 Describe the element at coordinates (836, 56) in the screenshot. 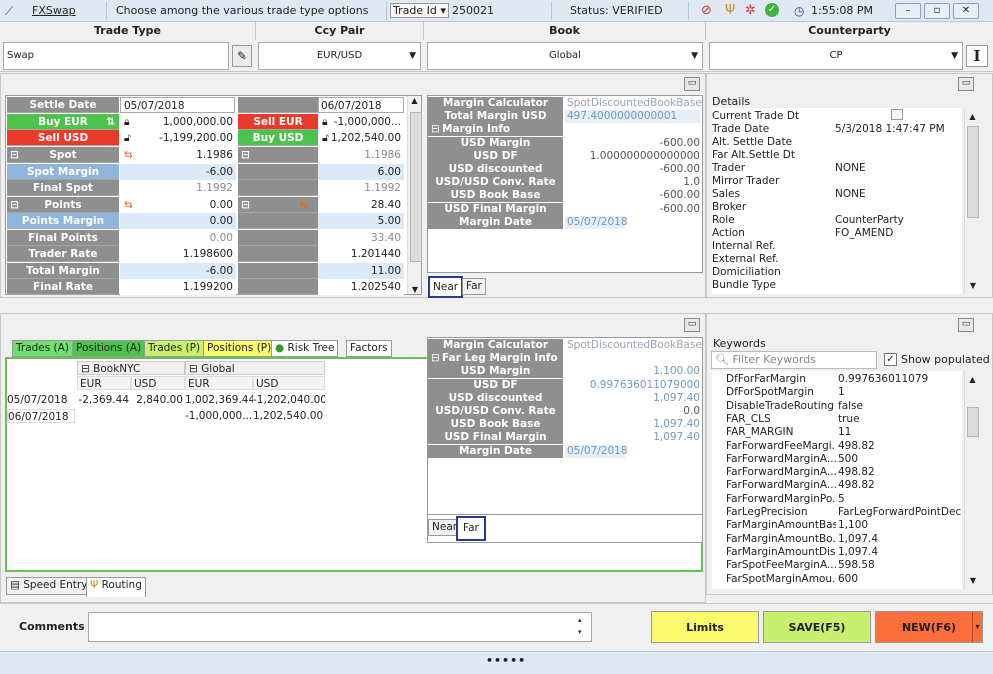

I see `counterparty-select: CP ▼` at that location.